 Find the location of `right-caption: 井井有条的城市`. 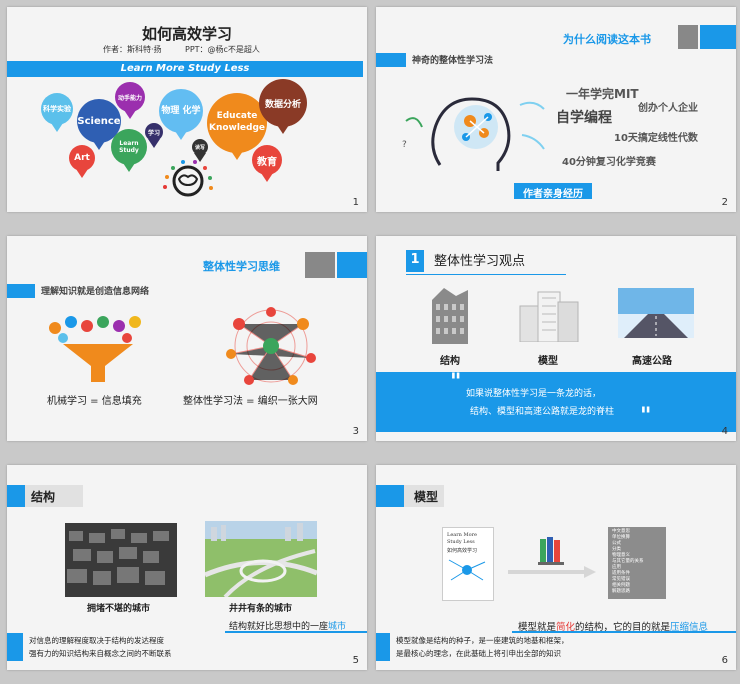

right-caption: 井井有条的城市 is located at coordinates (261, 609).